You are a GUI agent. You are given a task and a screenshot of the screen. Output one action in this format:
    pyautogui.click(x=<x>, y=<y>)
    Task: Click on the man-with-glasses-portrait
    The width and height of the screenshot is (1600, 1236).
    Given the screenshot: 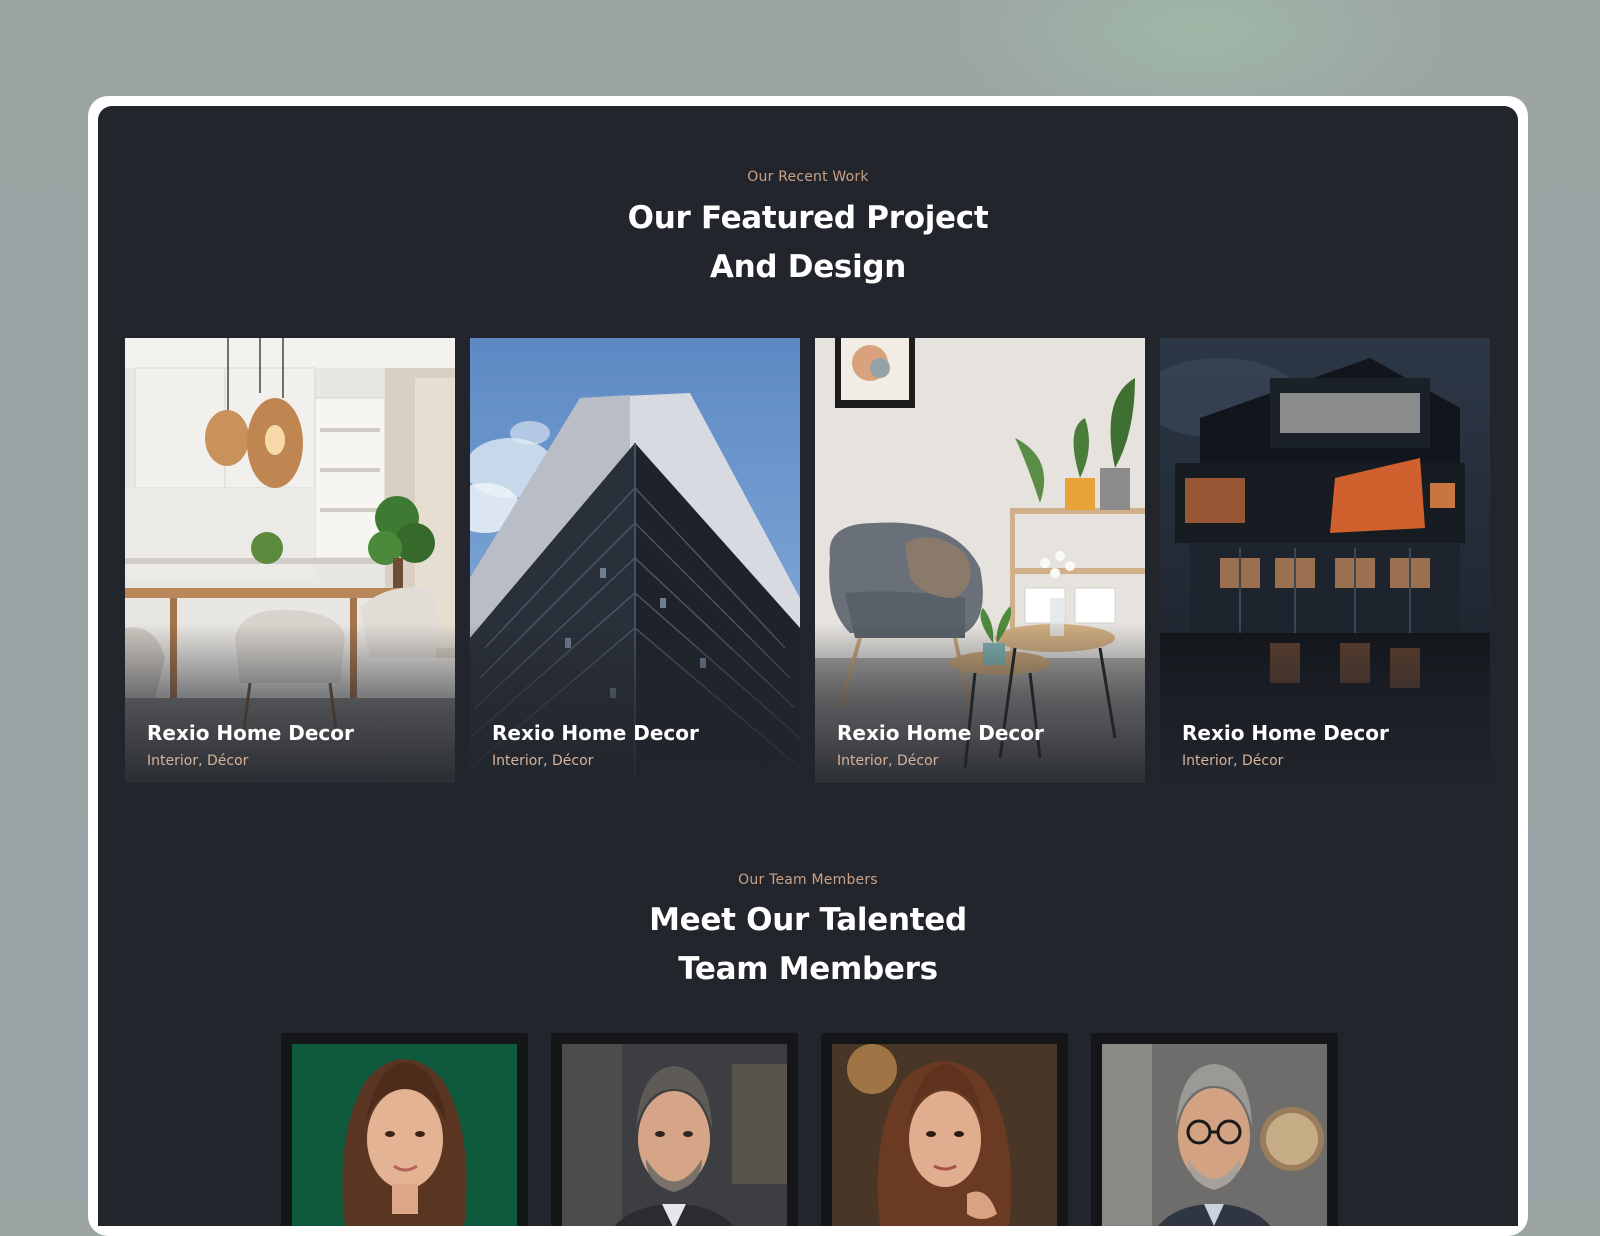 What is the action you would take?
    pyautogui.click(x=1214, y=1135)
    